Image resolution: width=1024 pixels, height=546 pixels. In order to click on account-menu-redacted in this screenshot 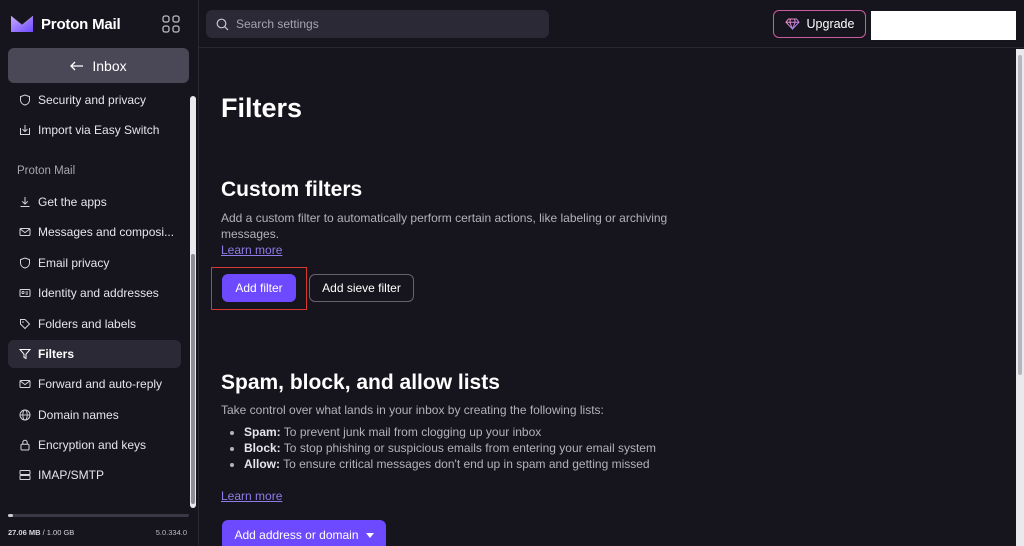, I will do `click(943, 25)`.